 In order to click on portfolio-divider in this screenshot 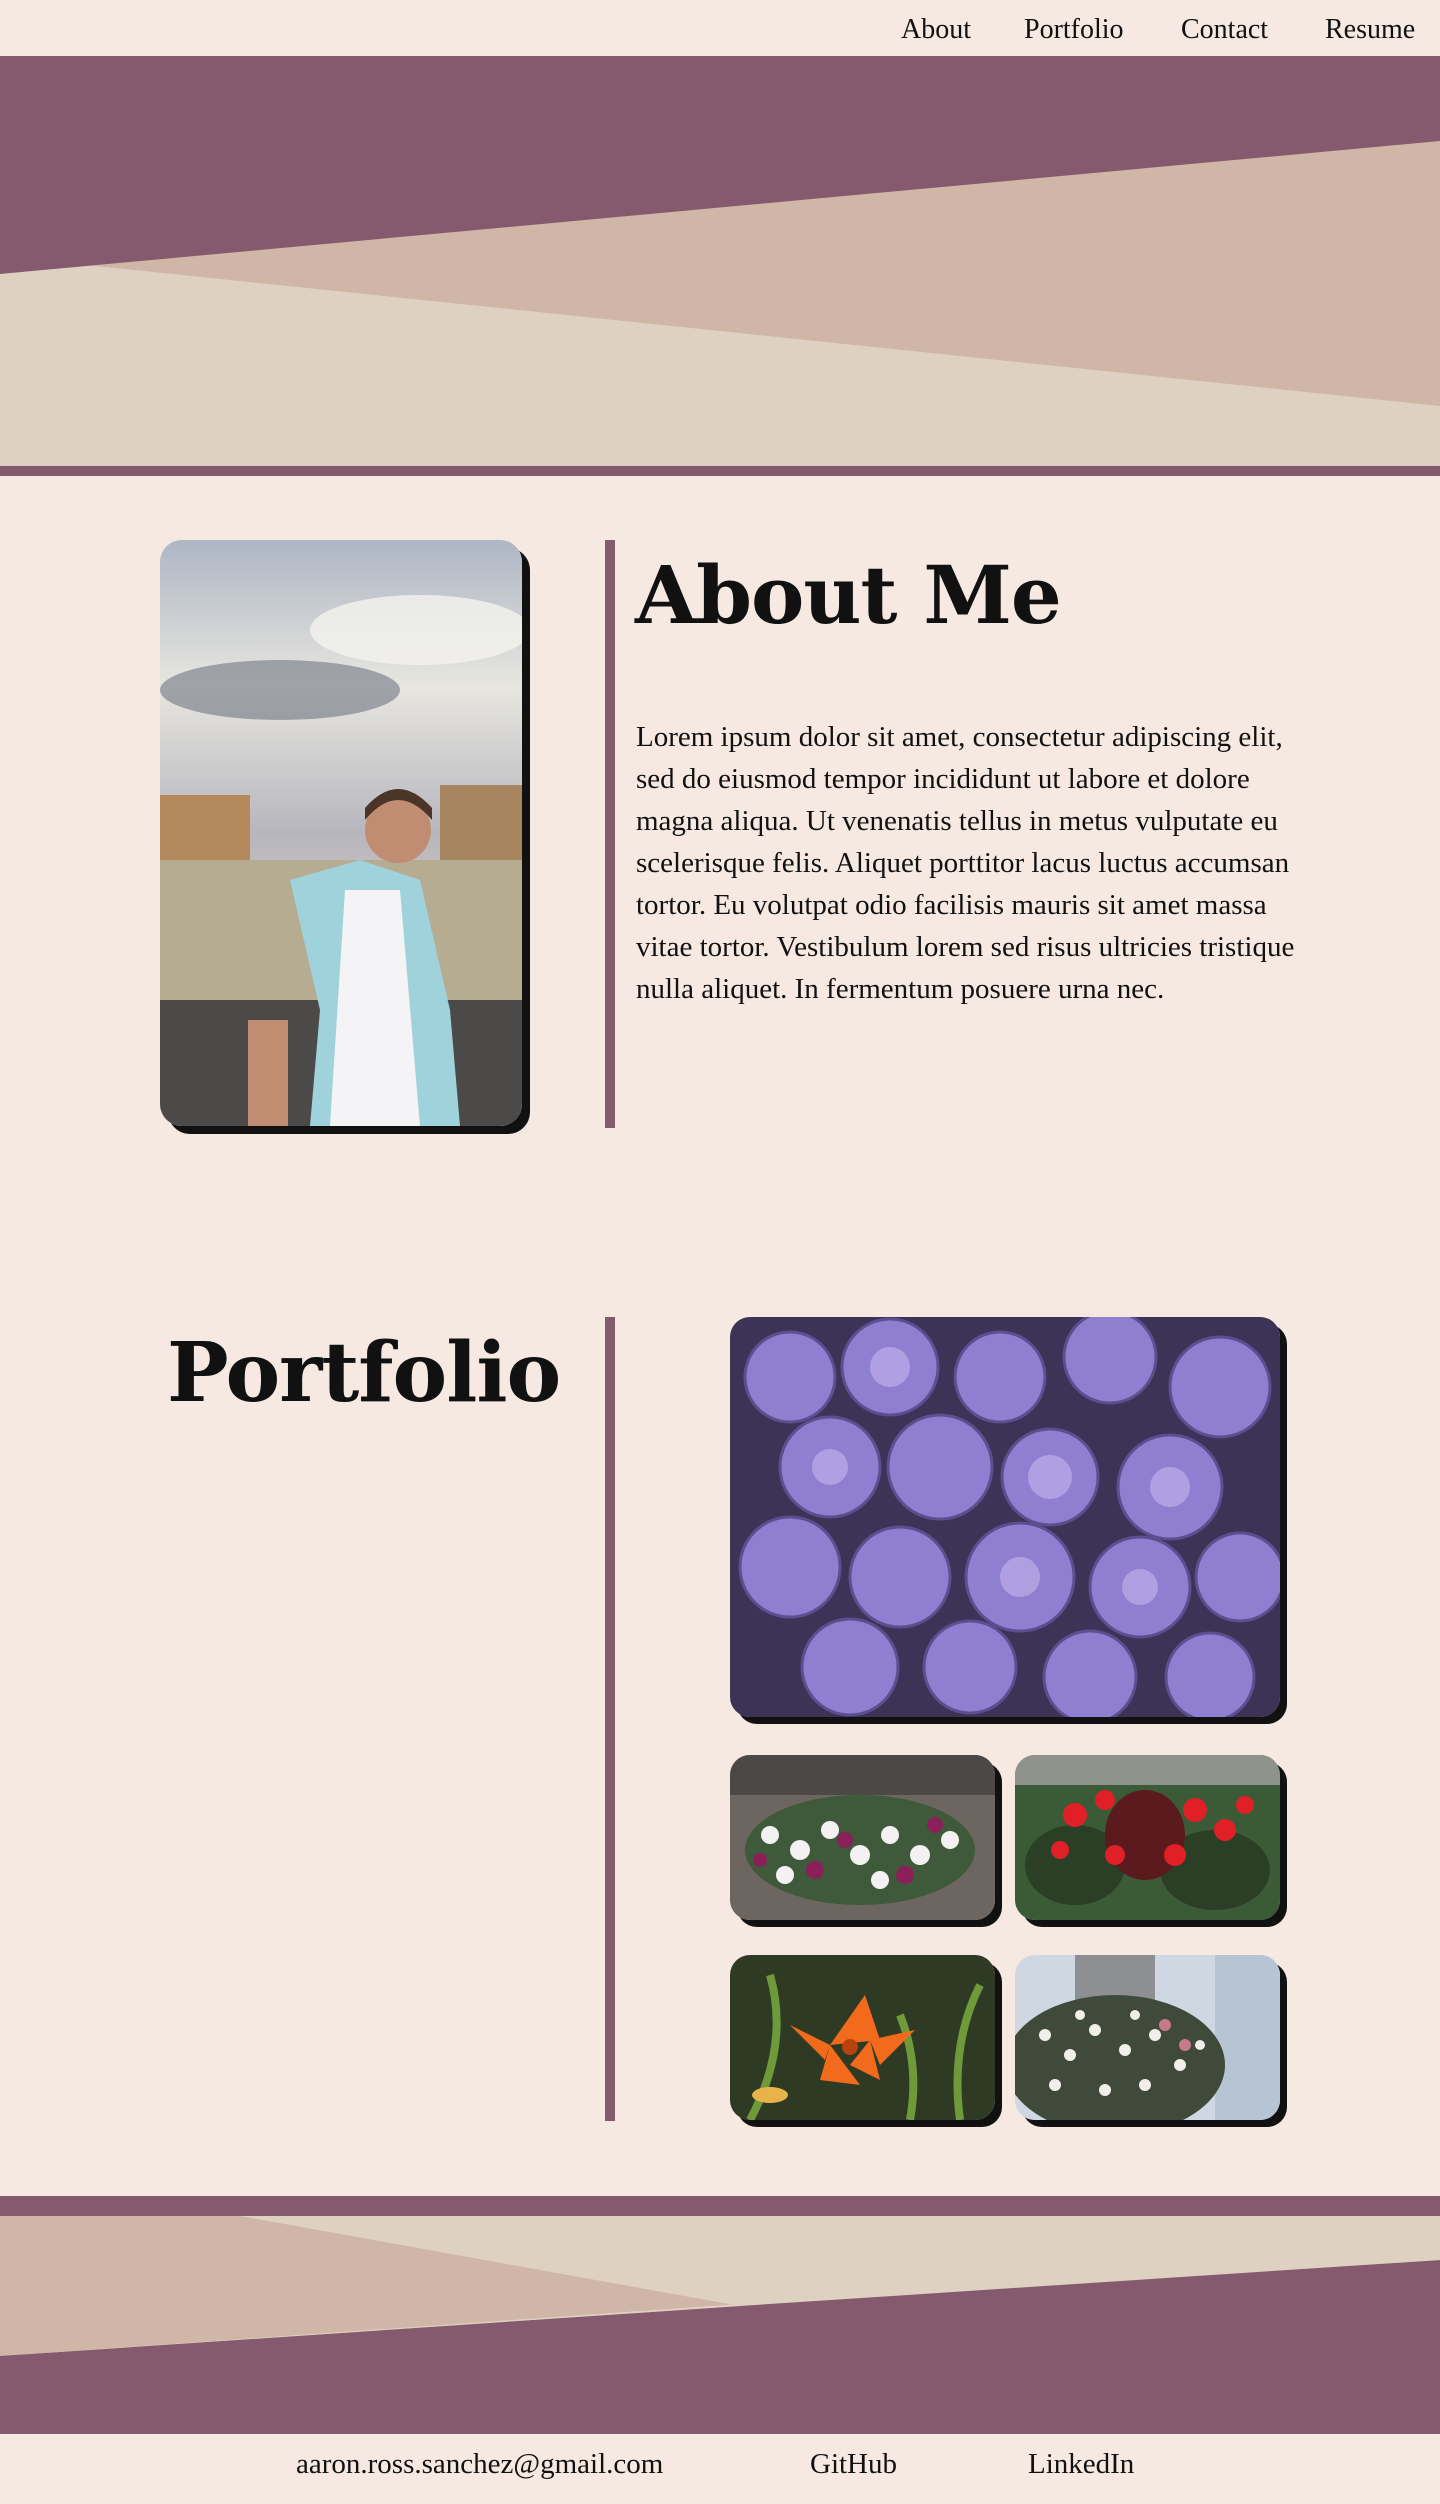, I will do `click(610, 1719)`.